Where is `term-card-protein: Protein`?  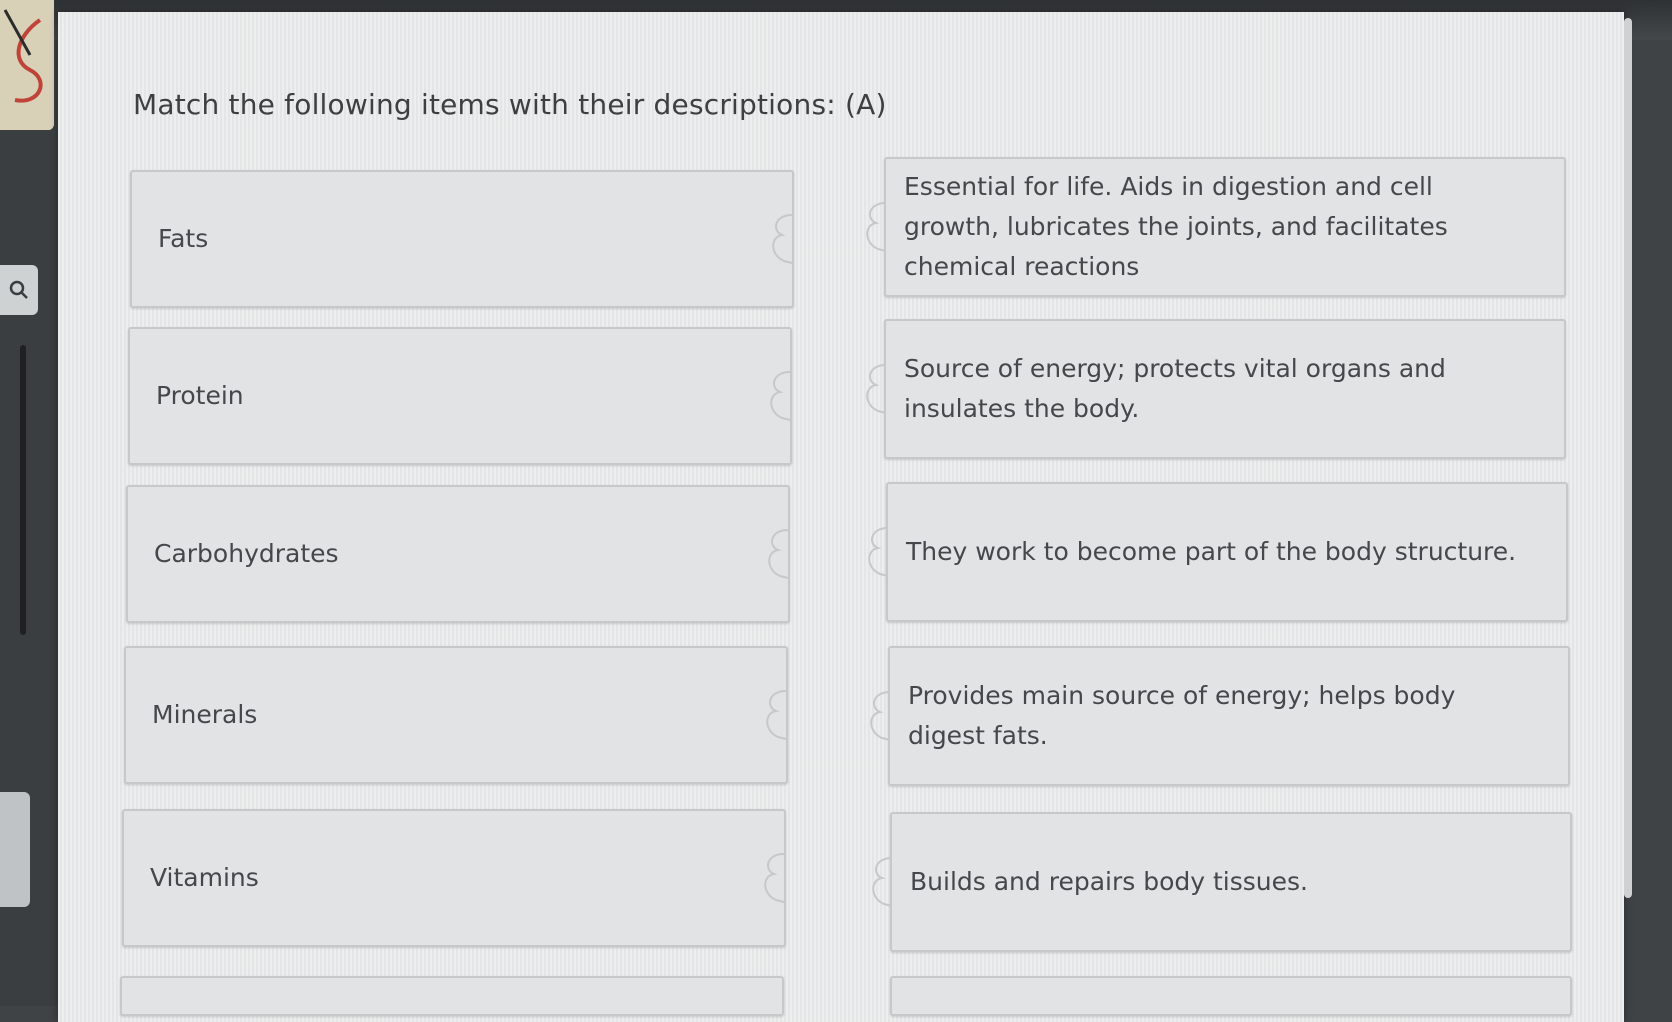 term-card-protein: Protein is located at coordinates (460, 396).